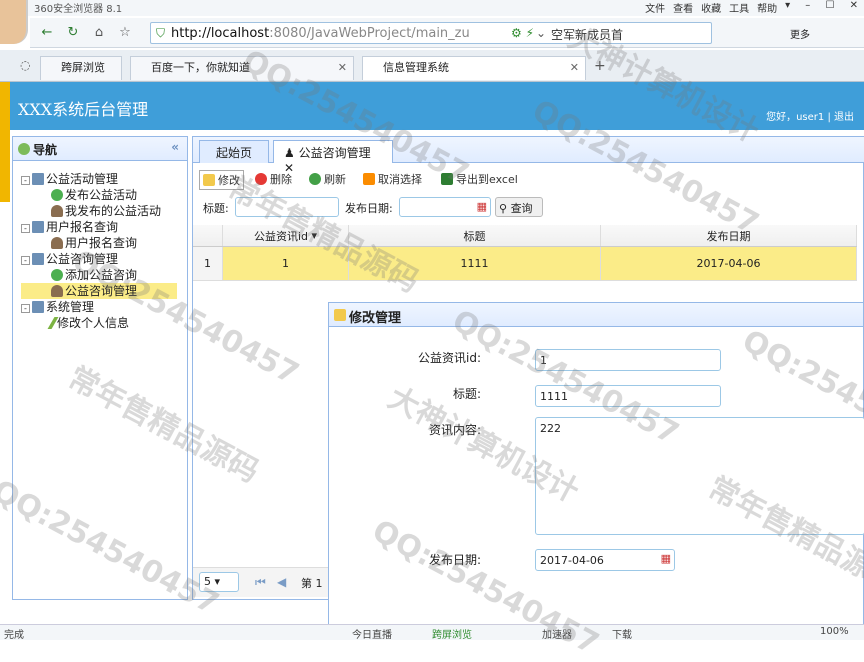 The height and width of the screenshot is (662, 864). Describe the element at coordinates (800, 33) in the screenshot. I see `more-menu: 更多` at that location.